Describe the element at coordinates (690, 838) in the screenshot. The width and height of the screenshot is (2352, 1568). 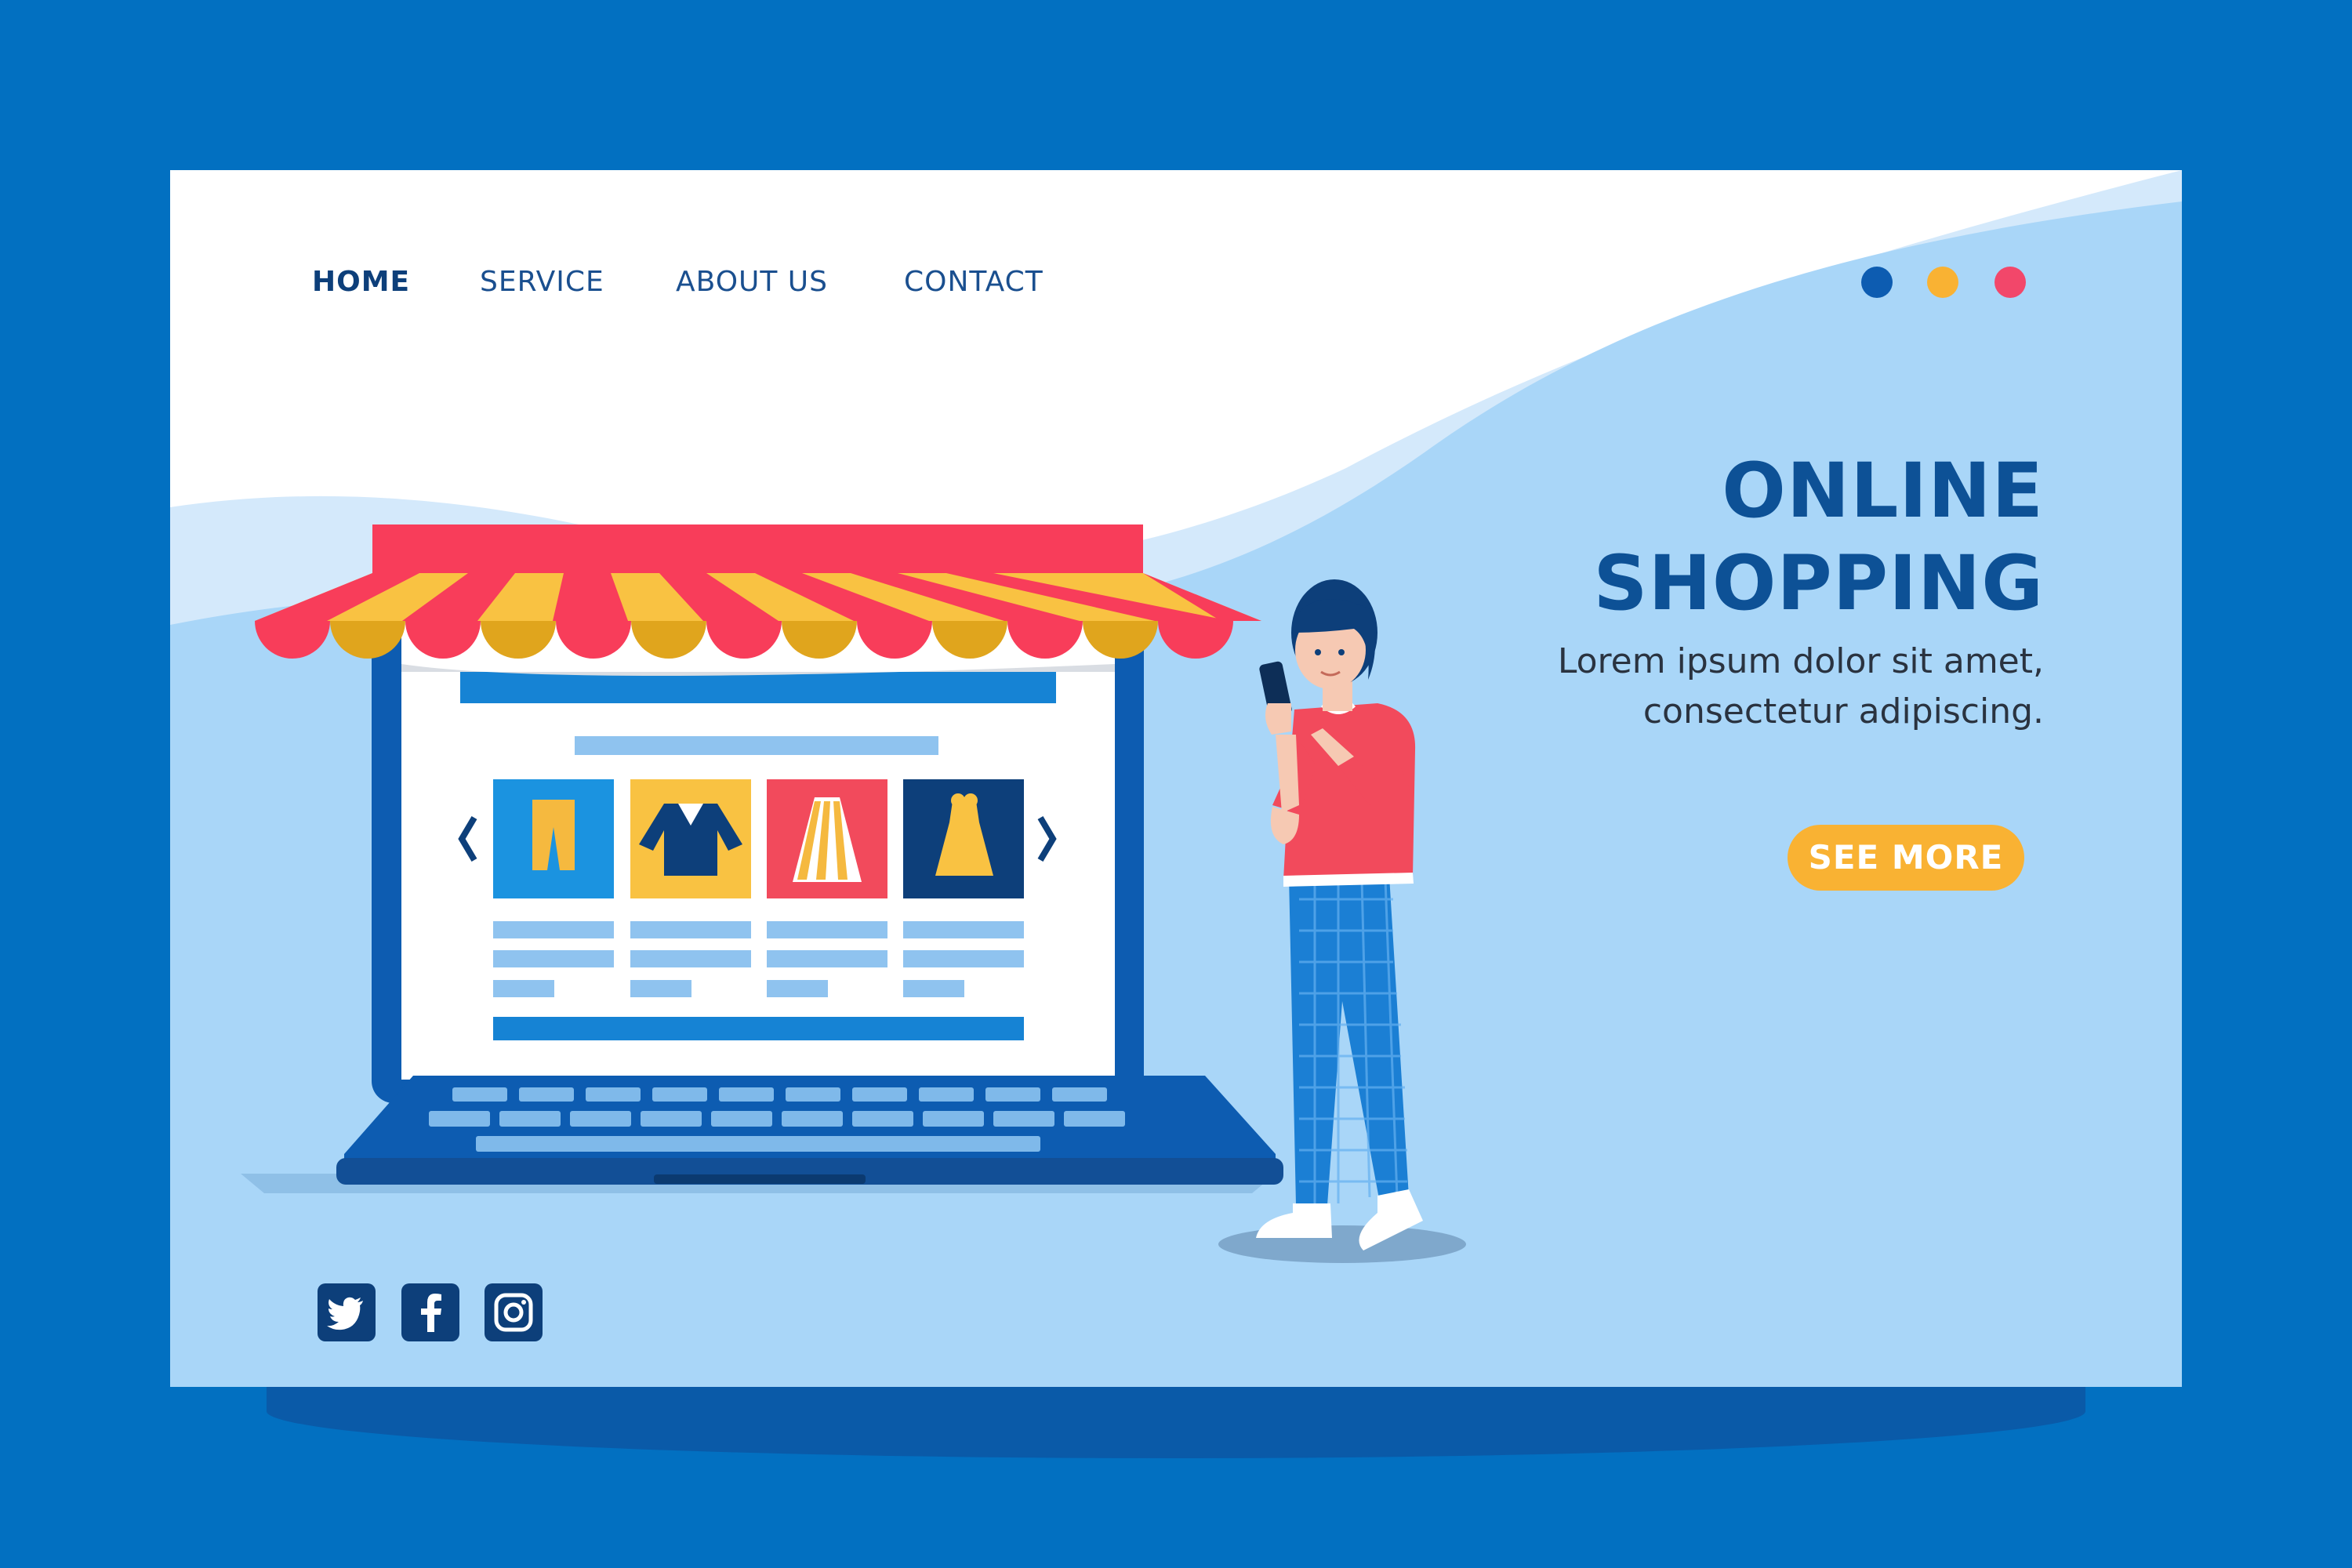
I see `product-sweater` at that location.